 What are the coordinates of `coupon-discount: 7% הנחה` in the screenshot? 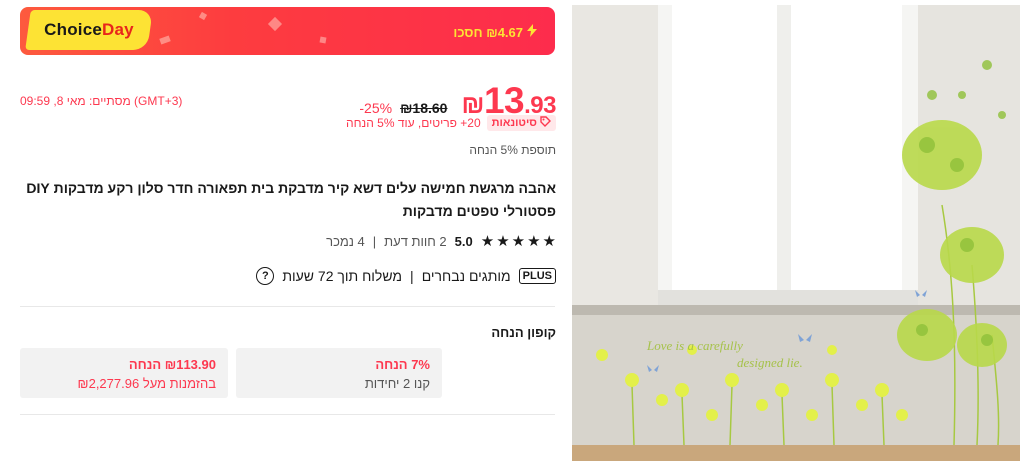 It's located at (402, 364).